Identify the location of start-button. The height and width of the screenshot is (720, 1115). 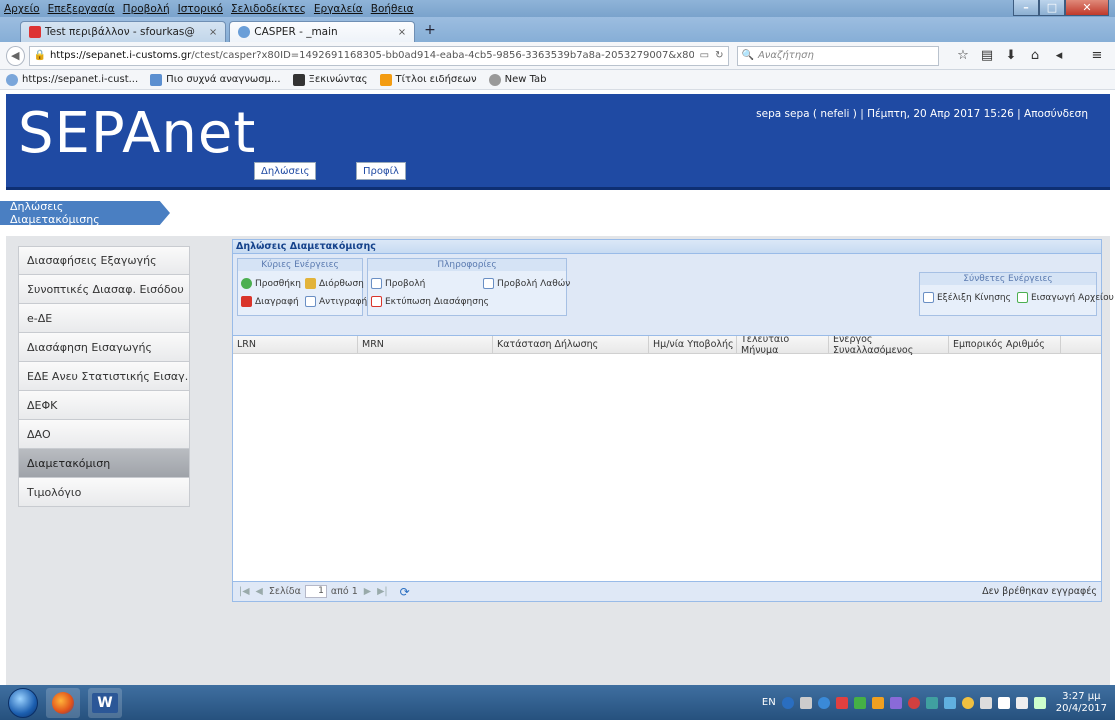
(23, 702).